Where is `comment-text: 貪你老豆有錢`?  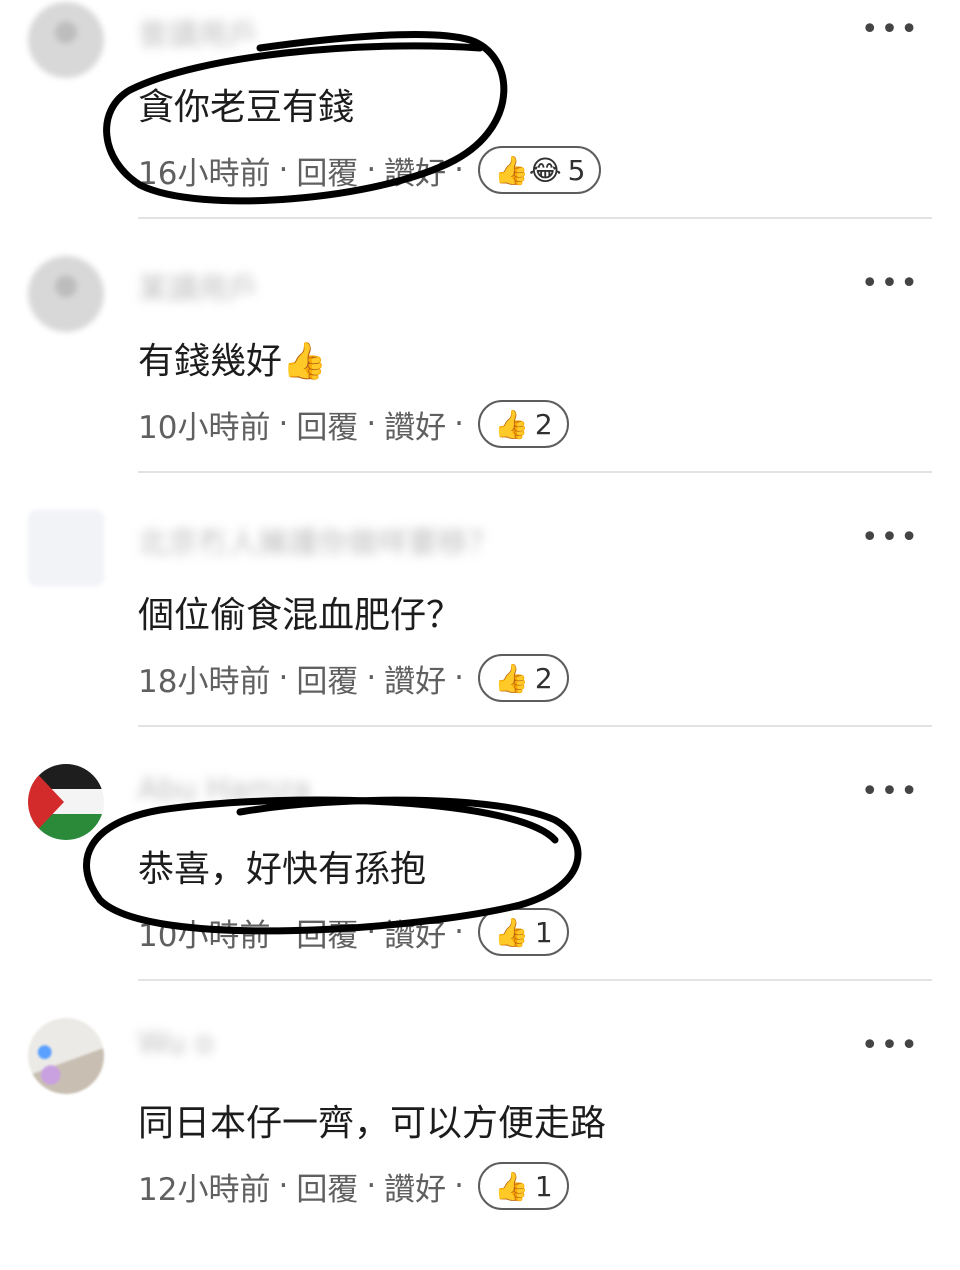
comment-text: 貪你老豆有錢 is located at coordinates (246, 107).